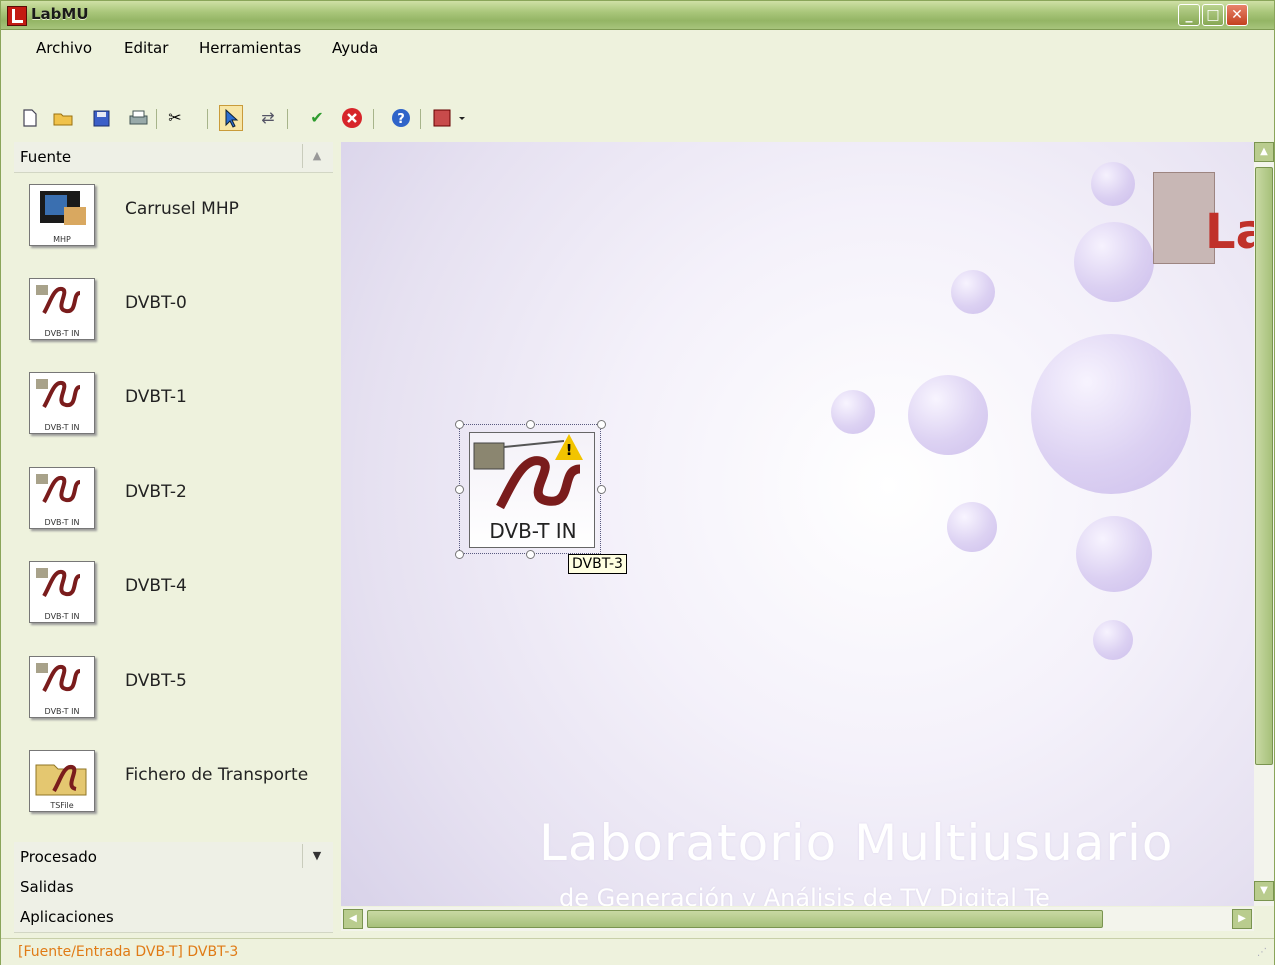  I want to click on group-procesado-label: Procesado, so click(58, 857).